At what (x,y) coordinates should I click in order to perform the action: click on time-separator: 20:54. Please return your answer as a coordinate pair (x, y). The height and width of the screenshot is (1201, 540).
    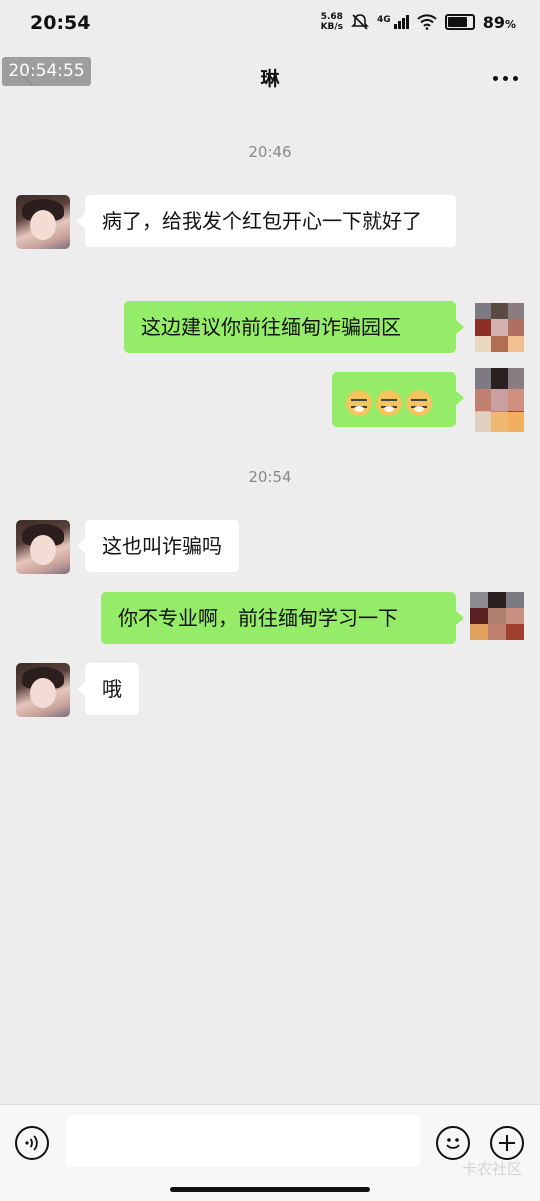
    Looking at the image, I should click on (270, 477).